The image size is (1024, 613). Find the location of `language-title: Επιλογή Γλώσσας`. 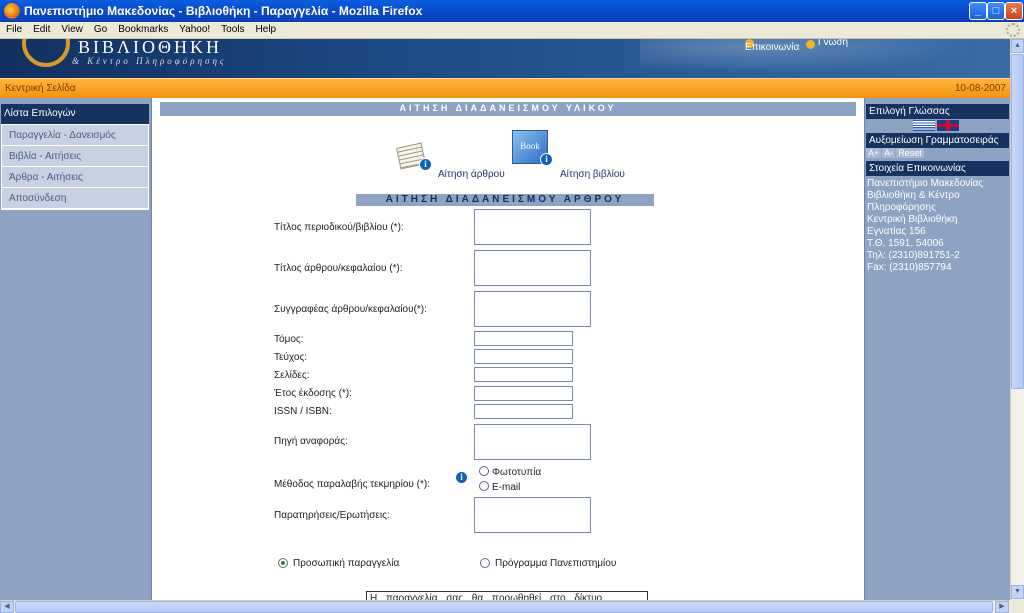

language-title: Επιλογή Γλώσσας is located at coordinates (937, 111).